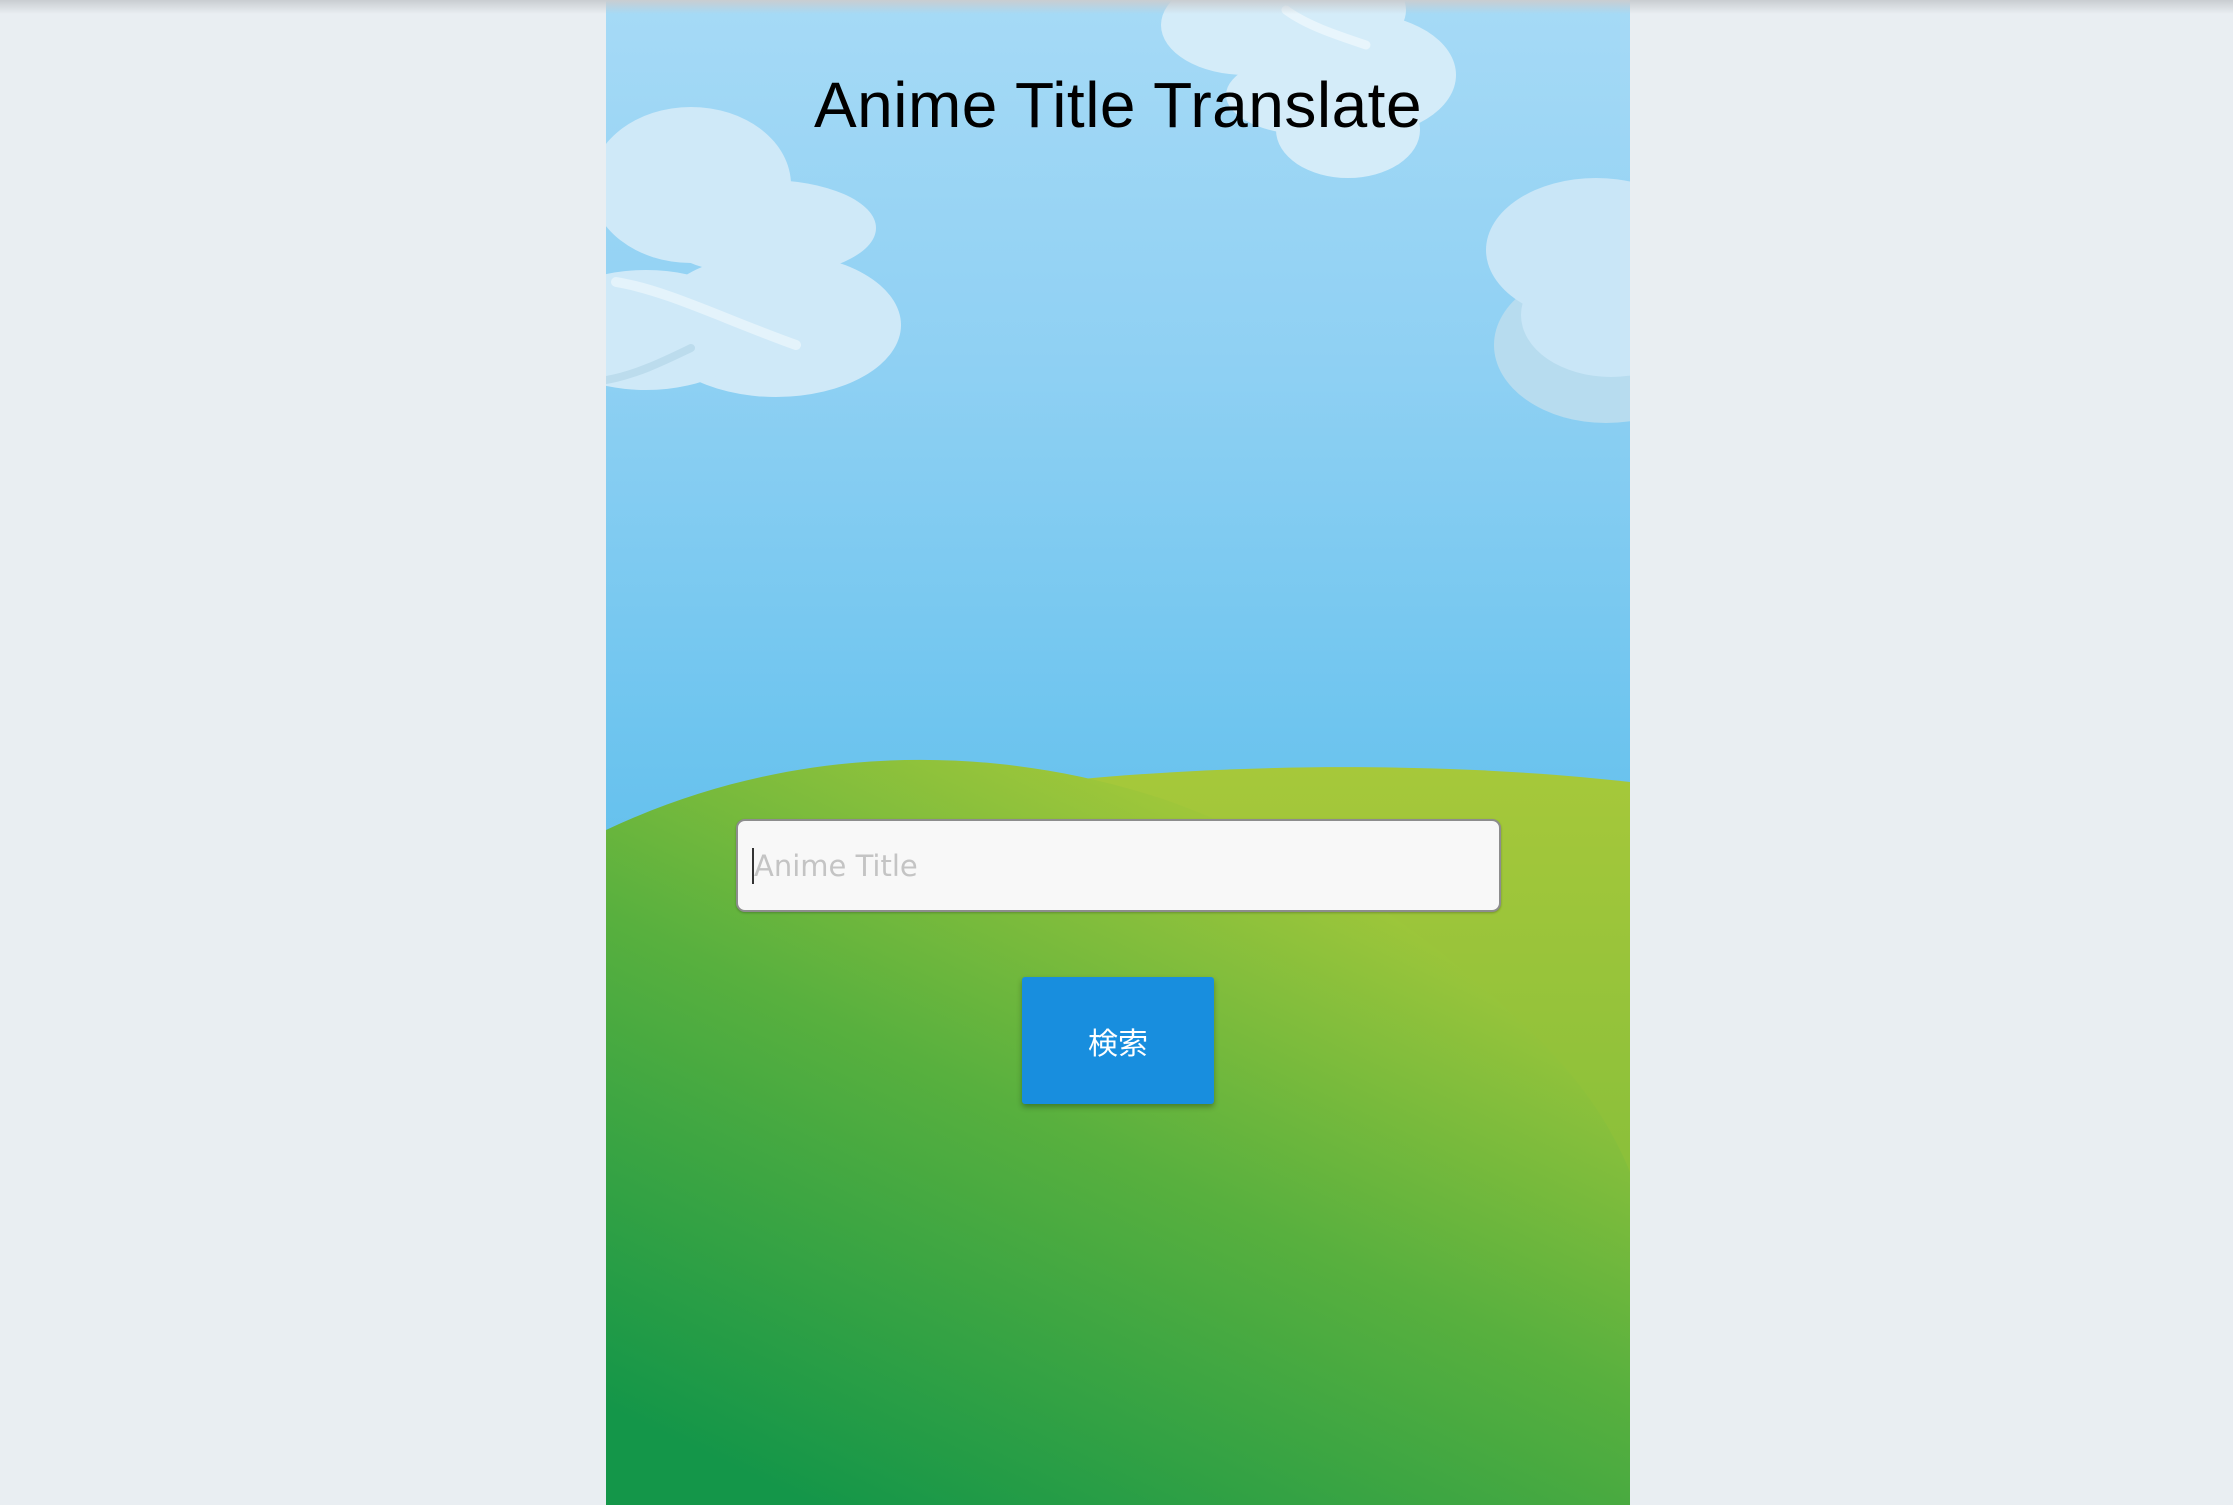 This screenshot has height=1505, width=2233. Describe the element at coordinates (753, 866) in the screenshot. I see `text-cursor` at that location.